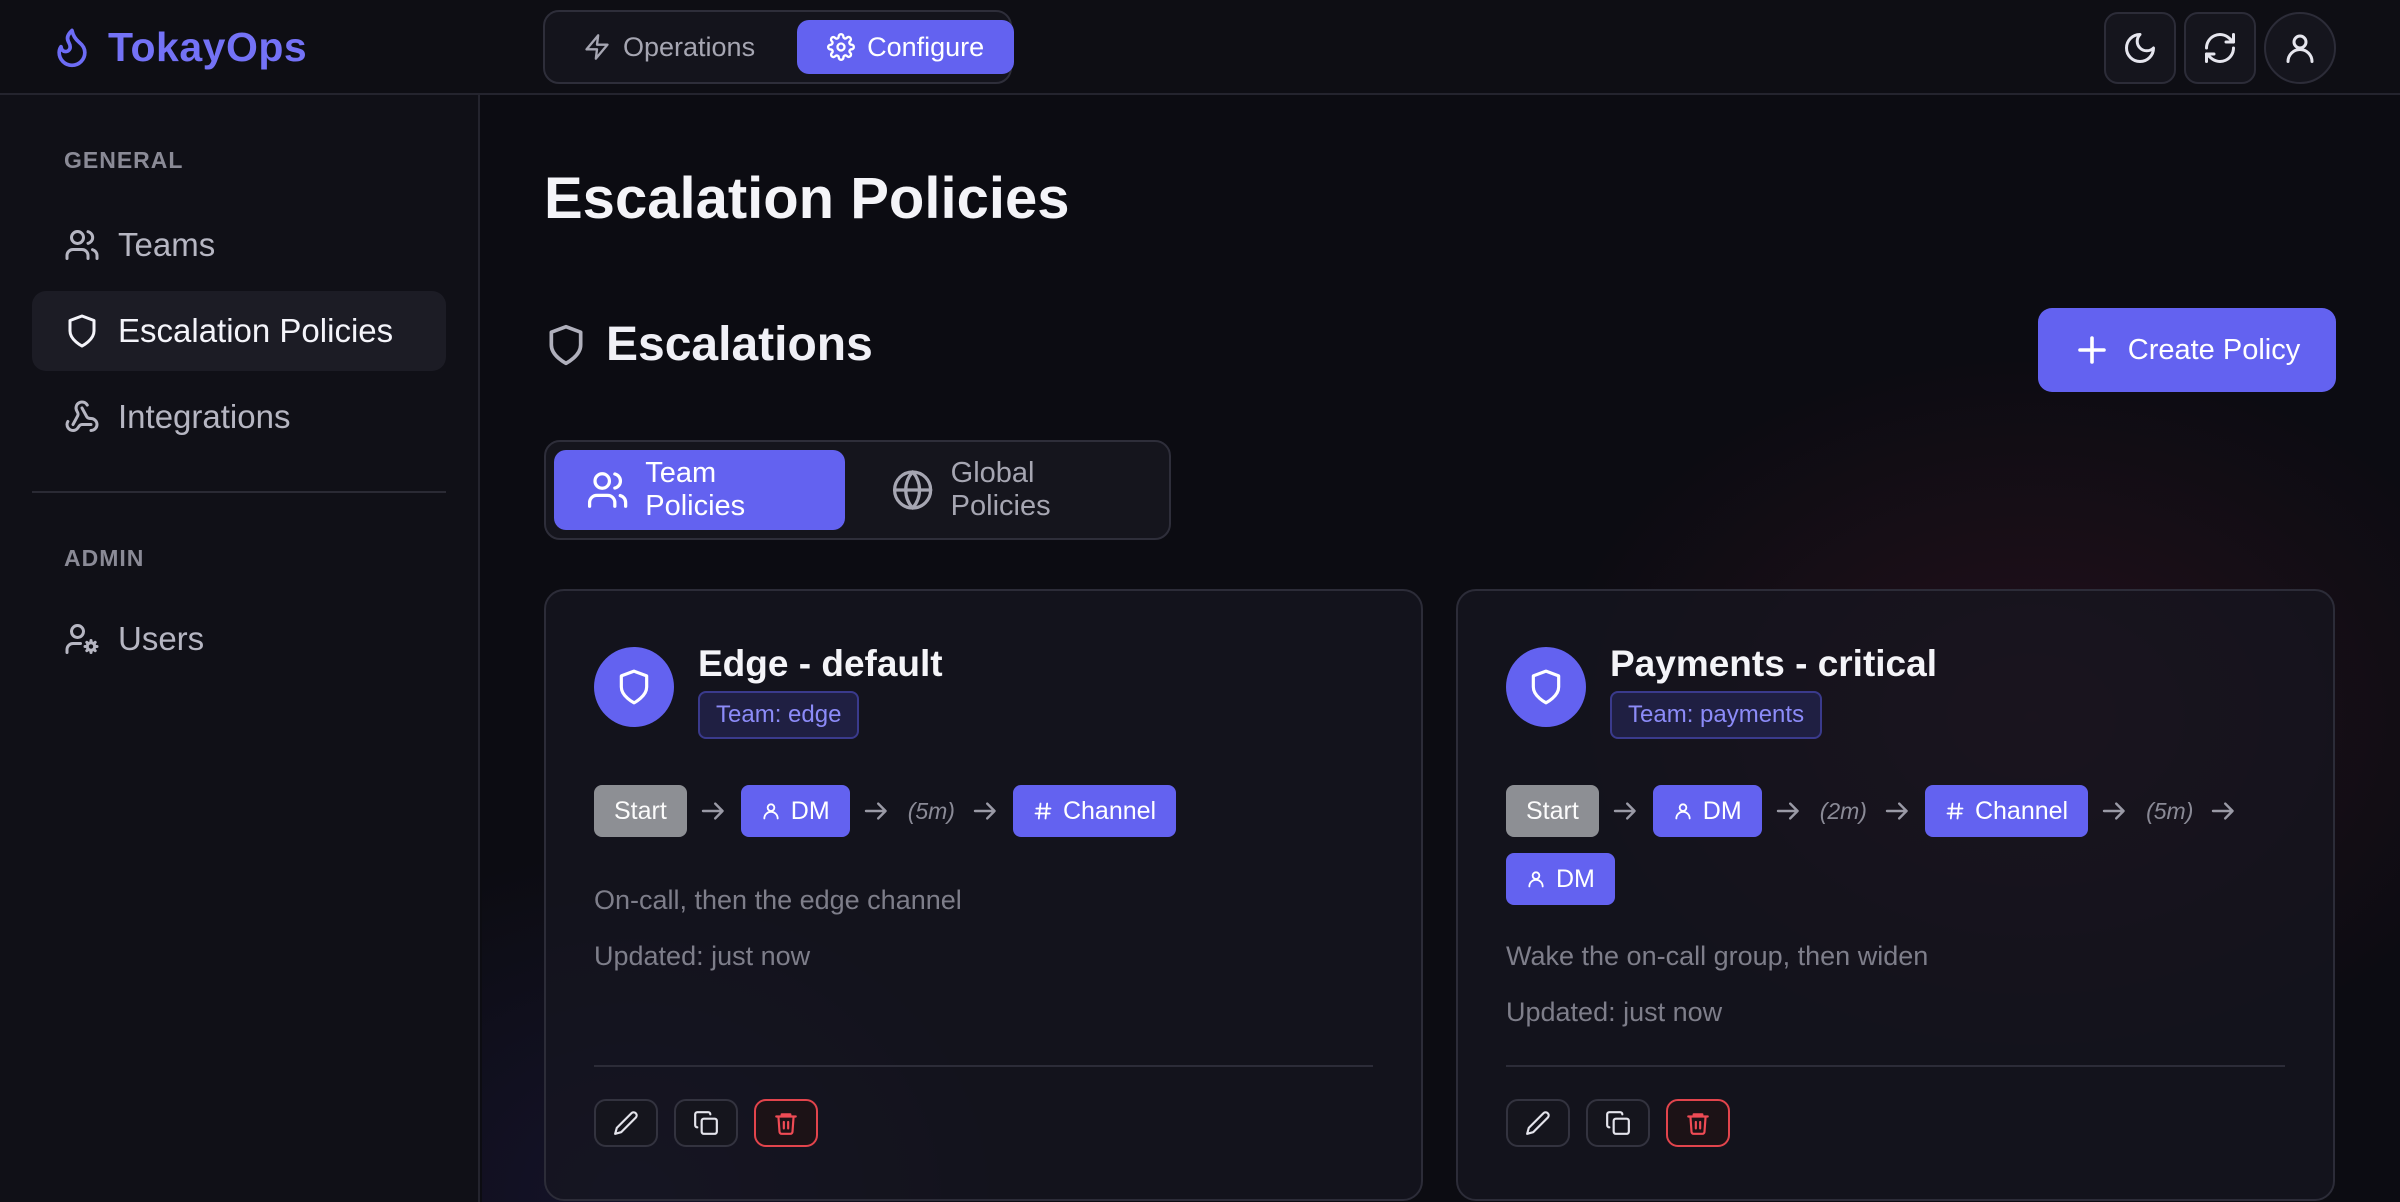  What do you see at coordinates (204, 416) in the screenshot?
I see `sidebar-item-label: Integrations` at bounding box center [204, 416].